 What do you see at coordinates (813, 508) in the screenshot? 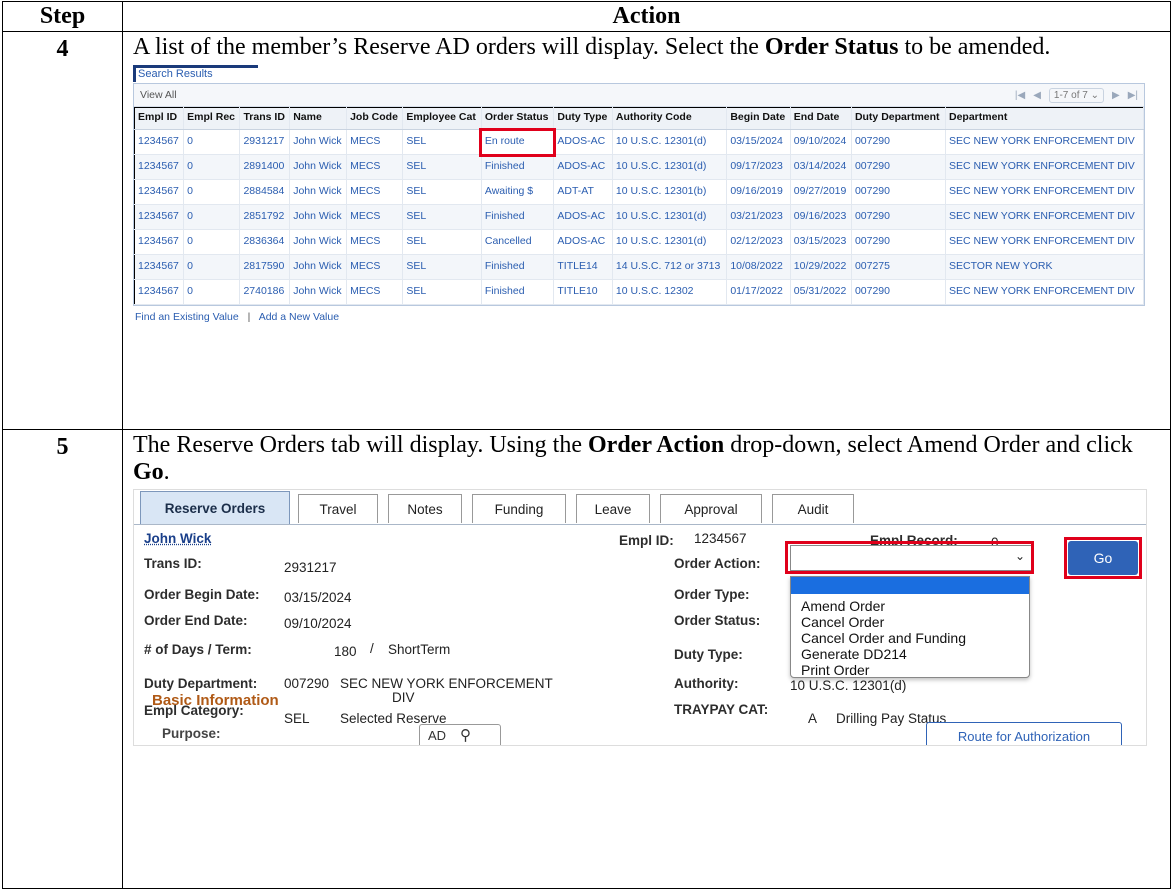
I see `tab-audit: Audit` at bounding box center [813, 508].